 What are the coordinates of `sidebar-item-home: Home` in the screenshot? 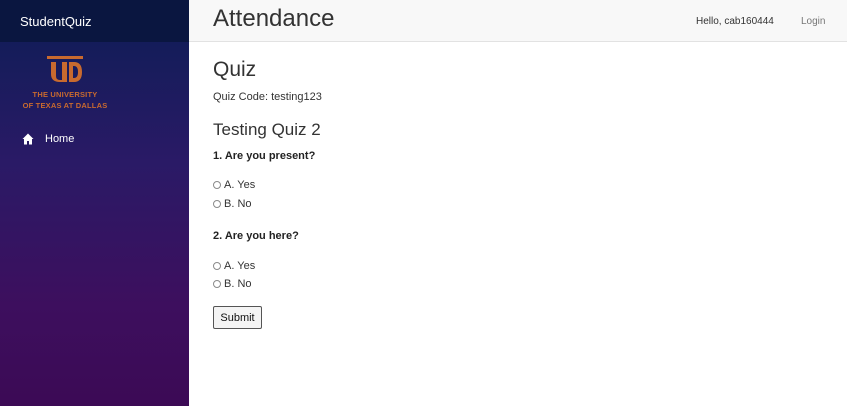 It's located at (48, 139).